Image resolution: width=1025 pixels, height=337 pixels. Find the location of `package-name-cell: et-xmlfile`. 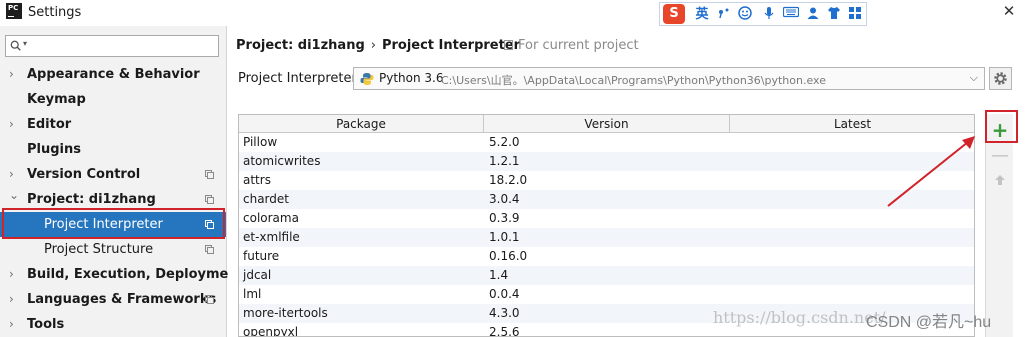

package-name-cell: et-xmlfile is located at coordinates (271, 237).